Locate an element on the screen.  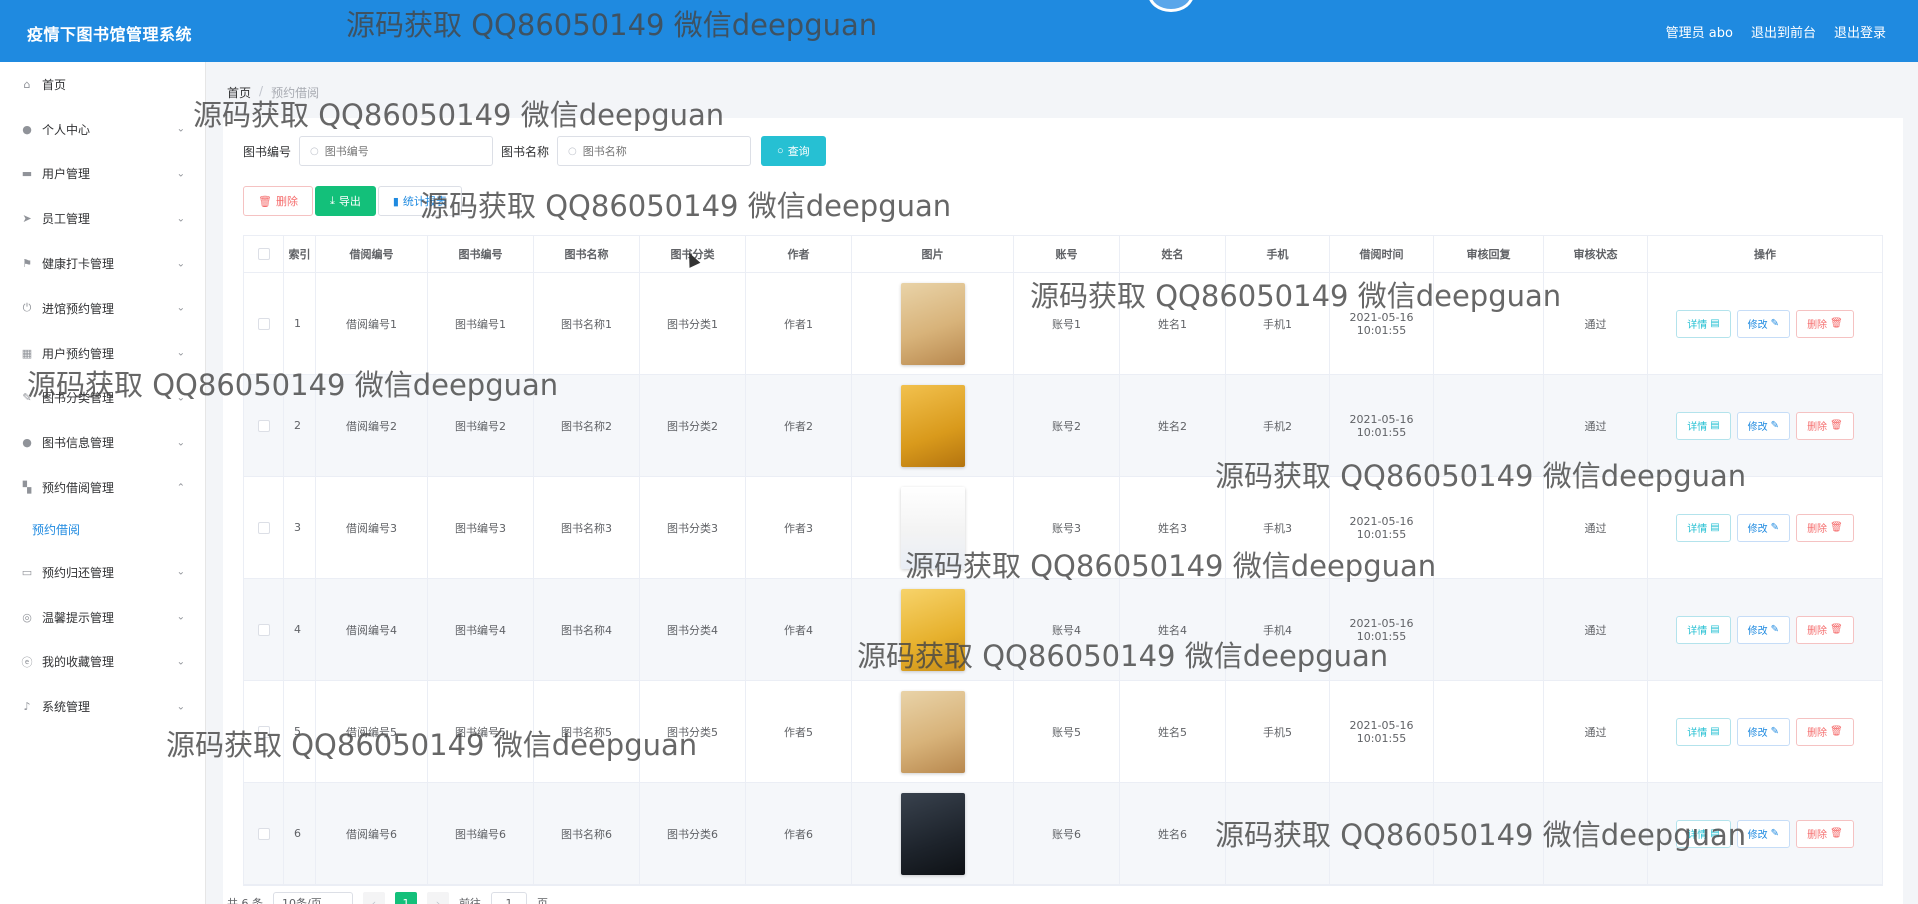
sidebar-item-13: ⓔ 我的收藏管理 ⌄ is located at coordinates (102, 662).